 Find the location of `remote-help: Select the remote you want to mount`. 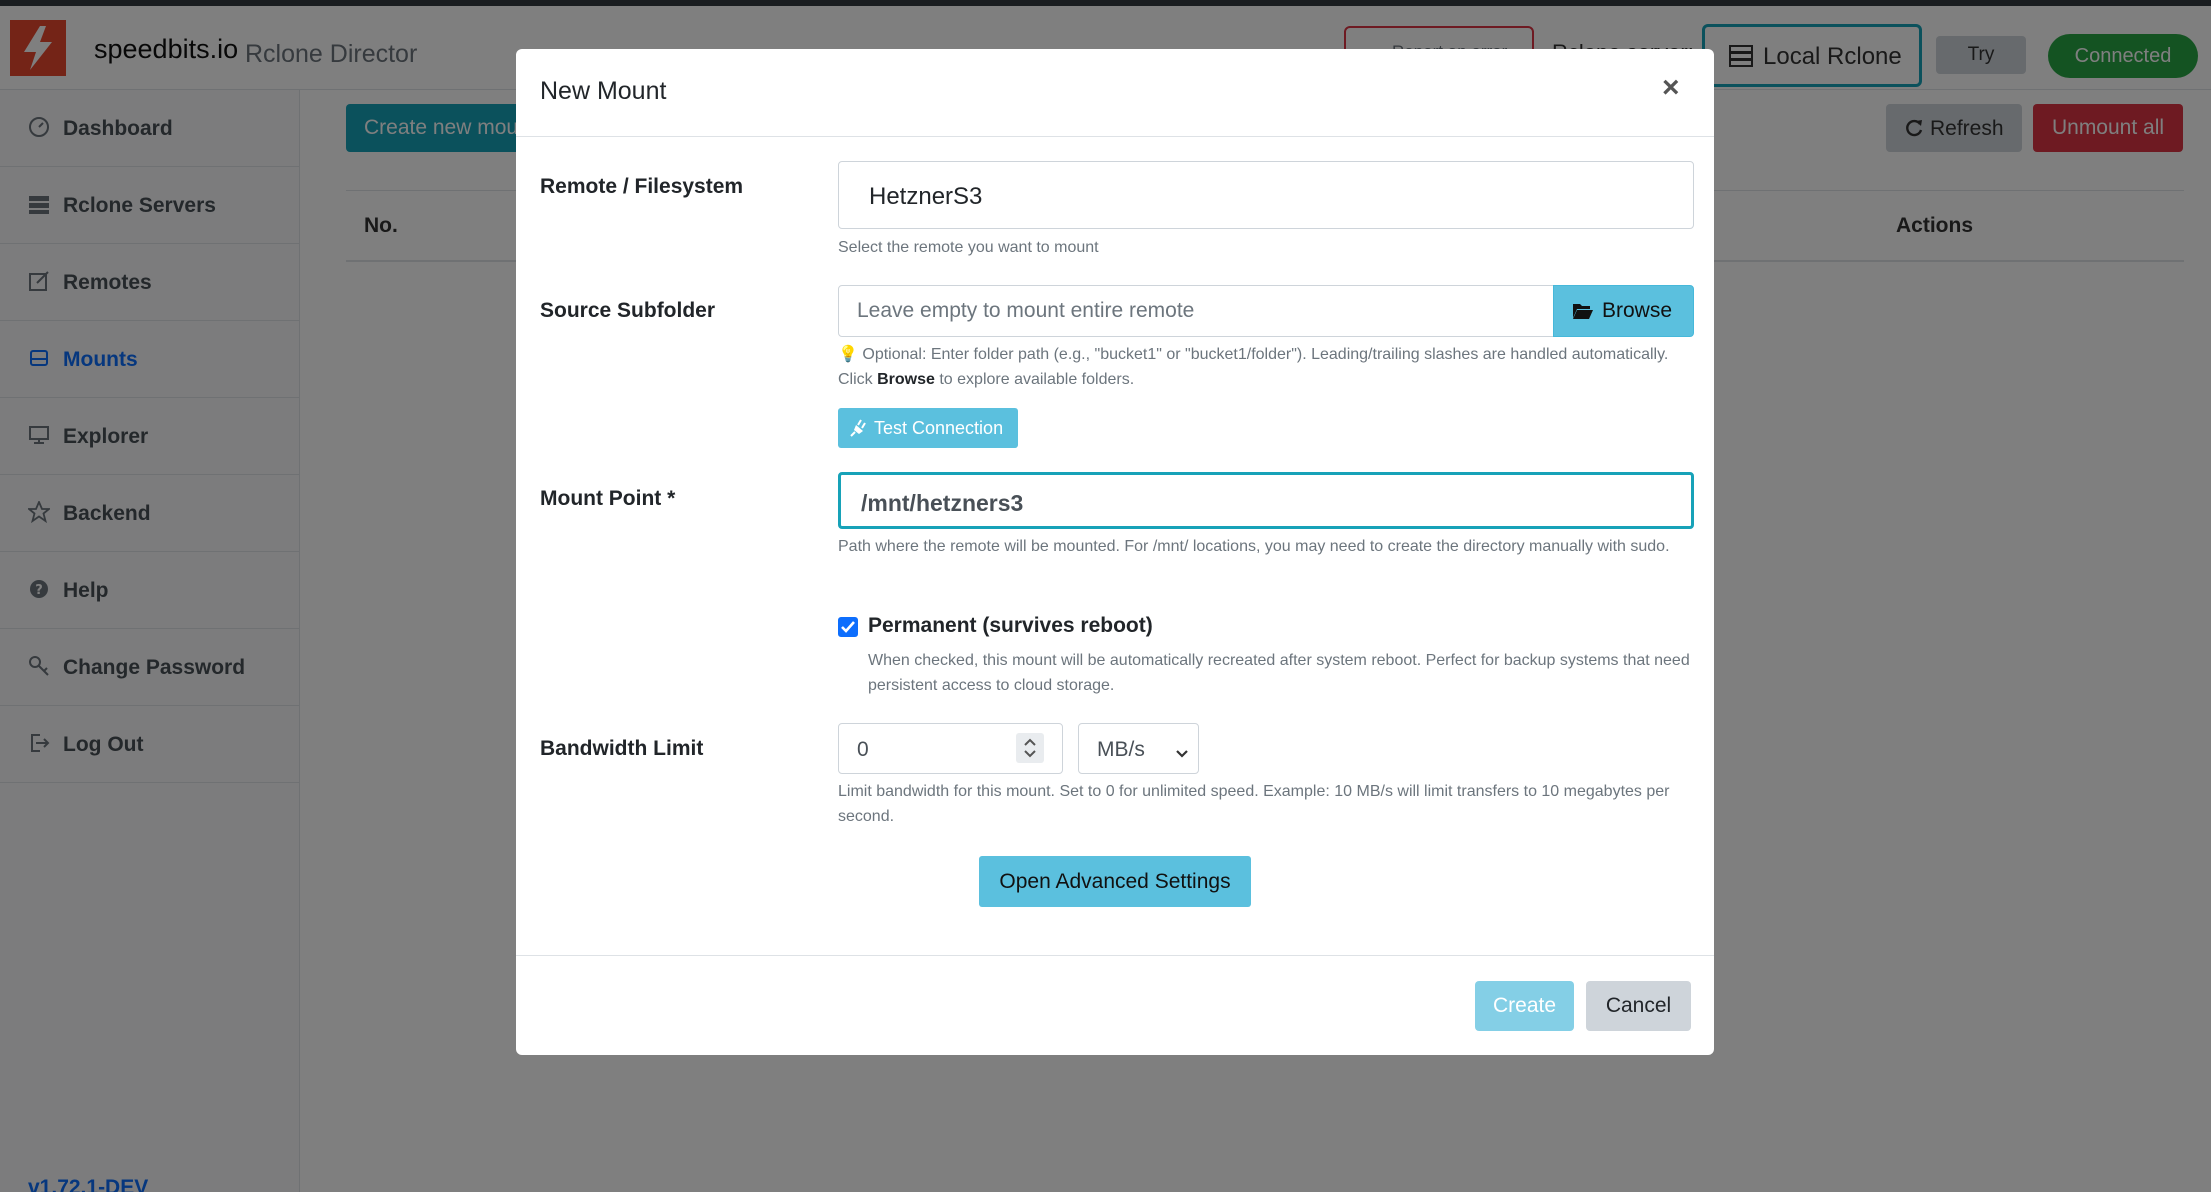

remote-help: Select the remote you want to mount is located at coordinates (968, 247).